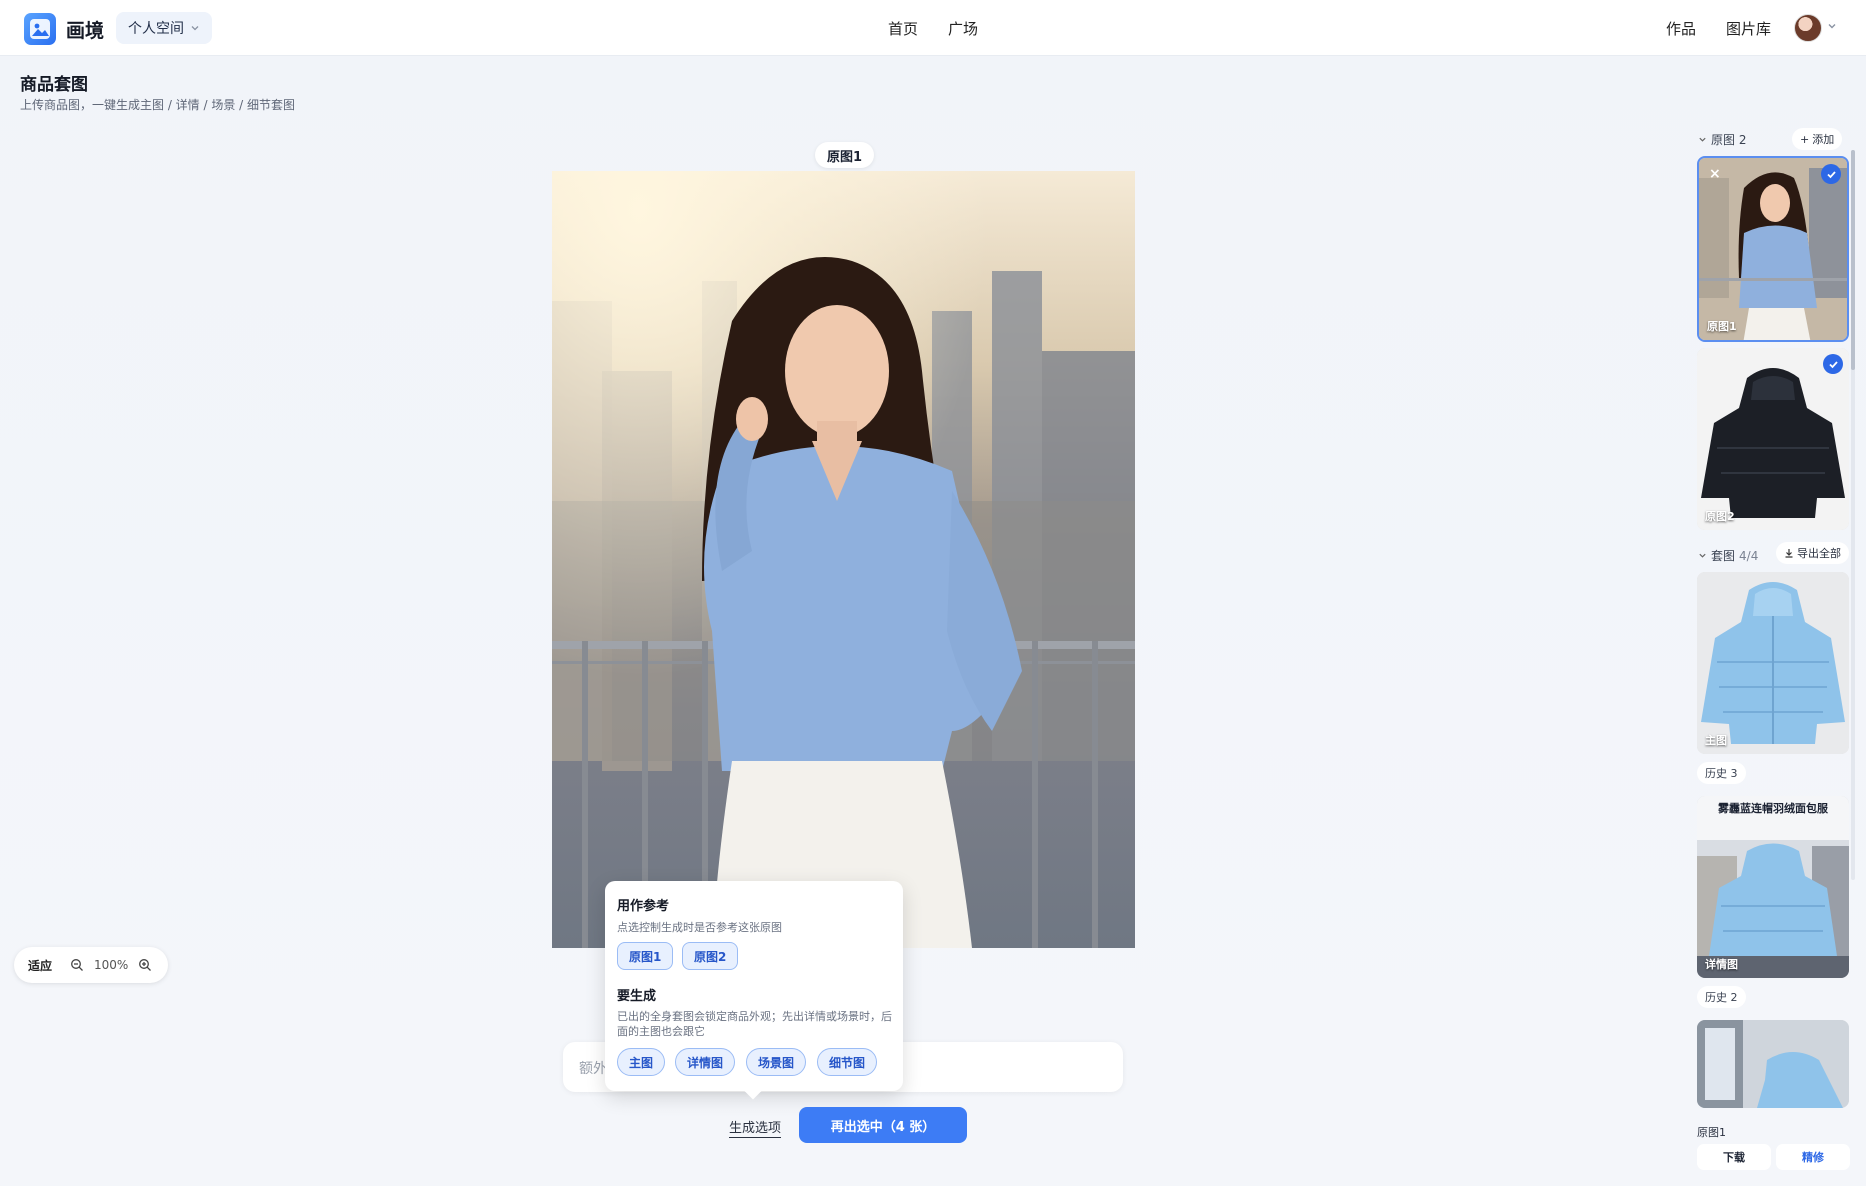 The image size is (1866, 1186). What do you see at coordinates (40, 29) in the screenshot?
I see `logo-icon` at bounding box center [40, 29].